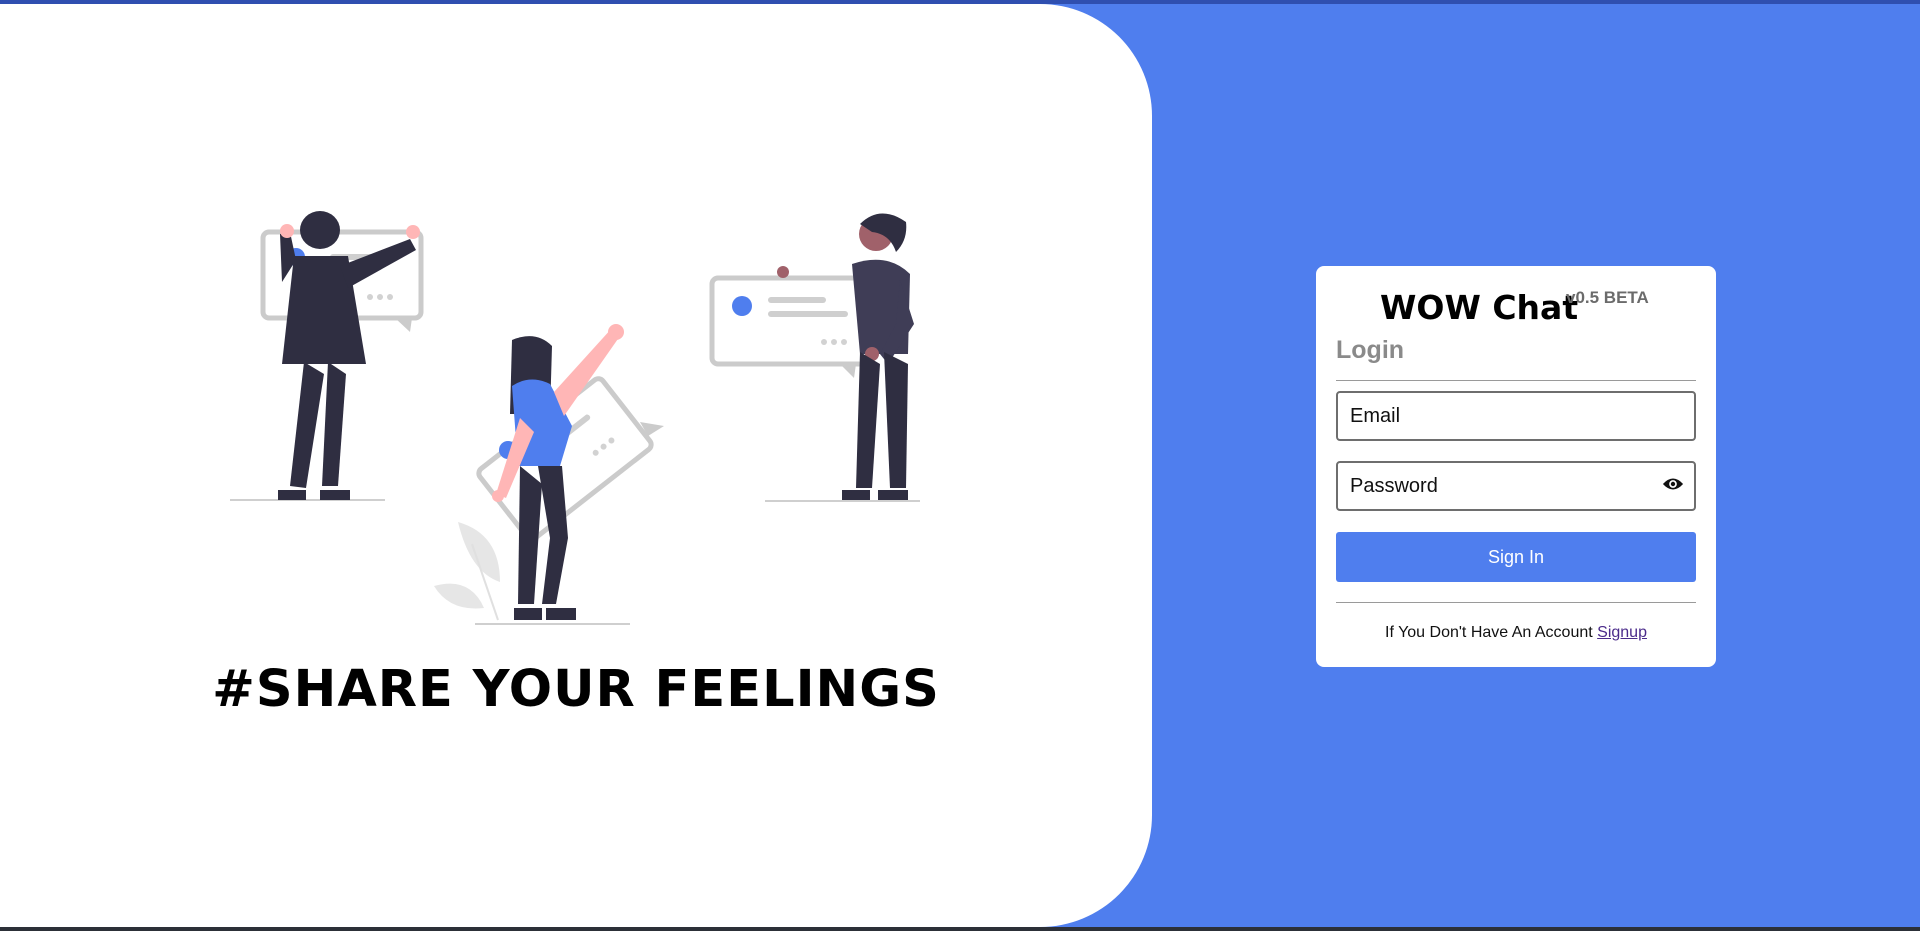 This screenshot has height=931, width=1920. I want to click on eye-icon, so click(1673, 484).